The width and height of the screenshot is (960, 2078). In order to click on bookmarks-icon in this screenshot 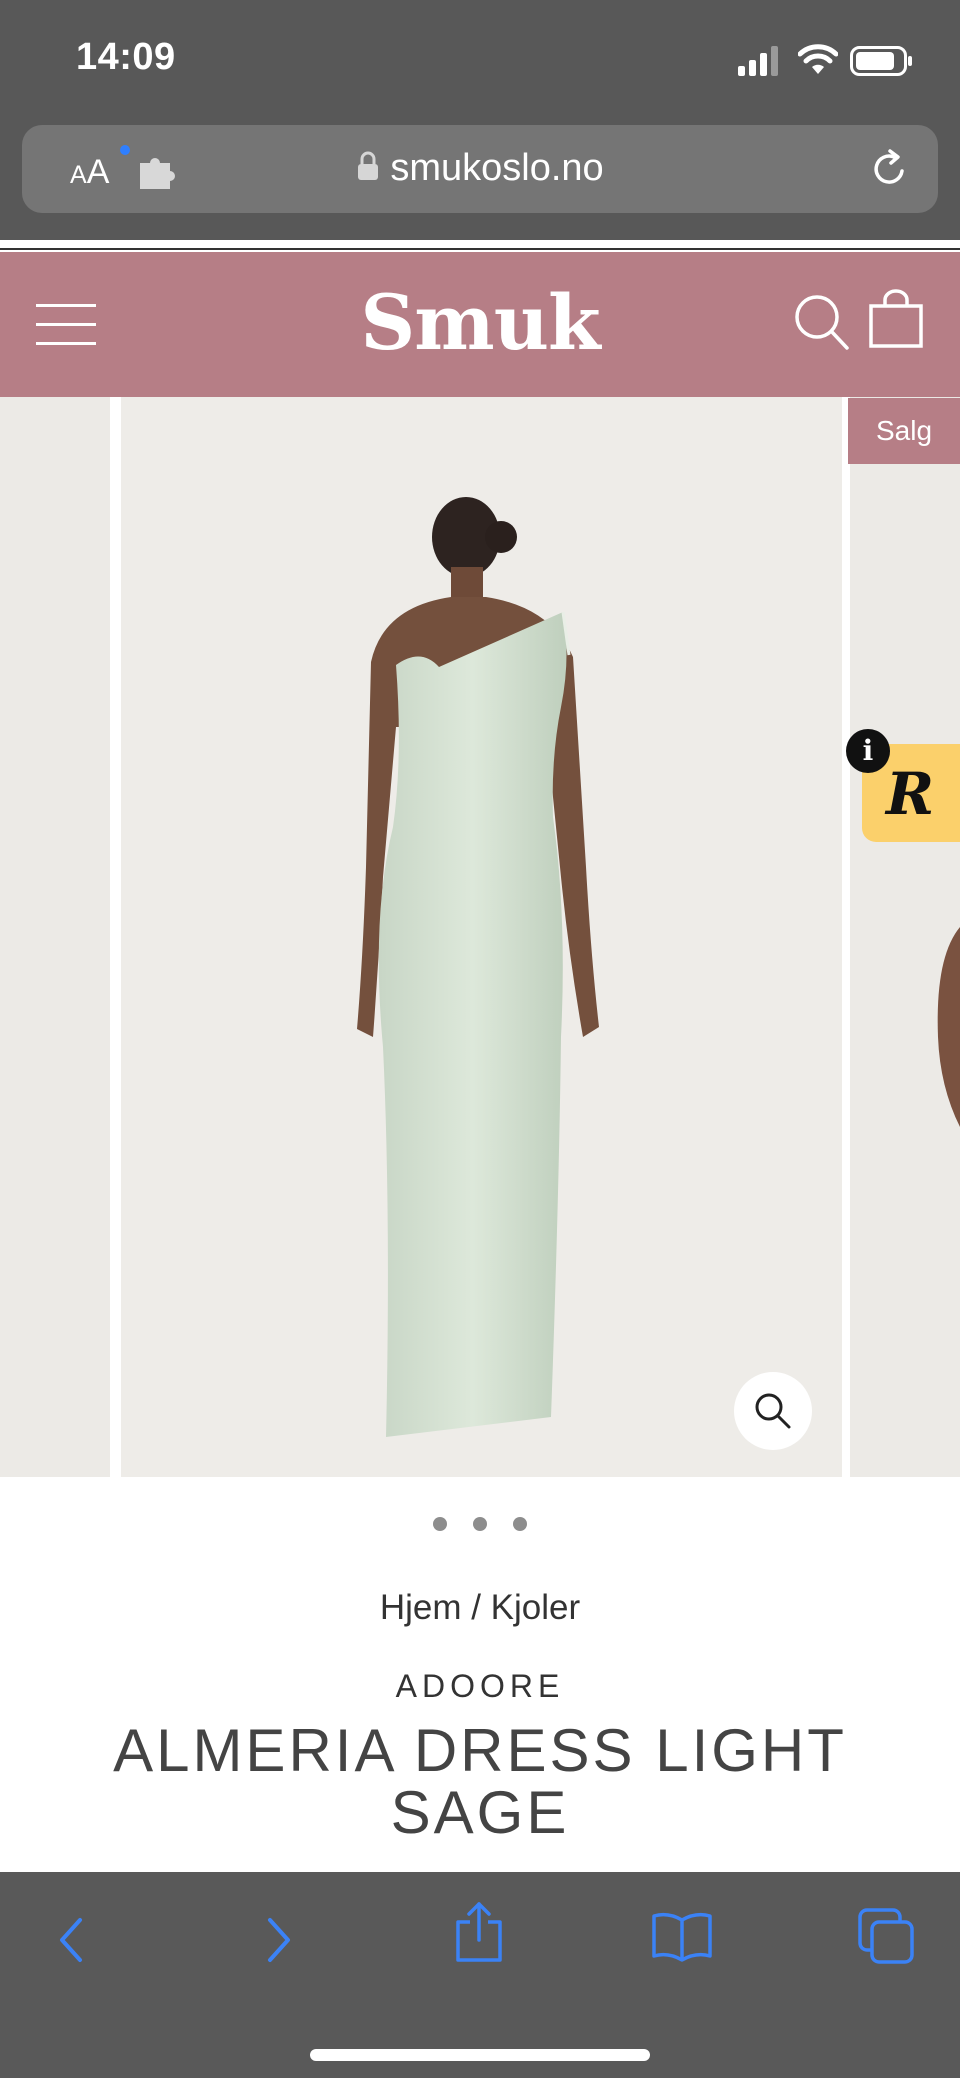, I will do `click(682, 1937)`.